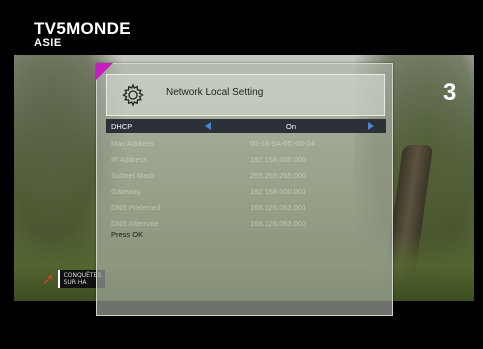 This screenshot has height=349, width=483. I want to click on setting-row-subnet-mask: Subnet Mask 255.255.255.000, so click(246, 175).